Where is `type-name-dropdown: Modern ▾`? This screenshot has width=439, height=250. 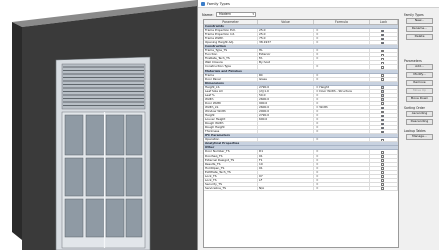 type-name-dropdown: Modern ▾ is located at coordinates (236, 14).